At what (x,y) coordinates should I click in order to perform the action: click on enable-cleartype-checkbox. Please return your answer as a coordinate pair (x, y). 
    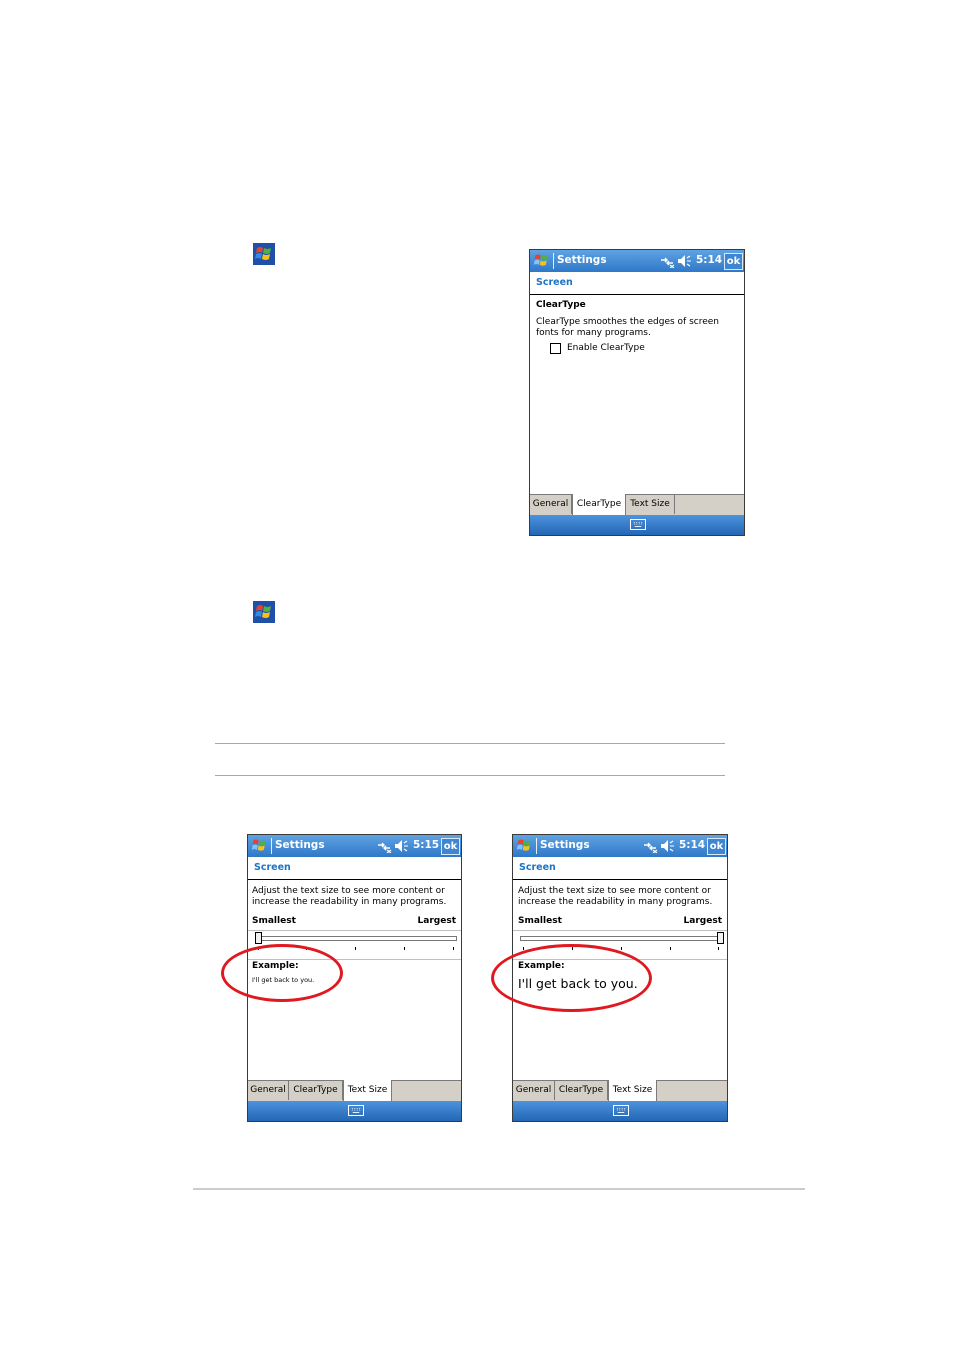
    Looking at the image, I should click on (555, 348).